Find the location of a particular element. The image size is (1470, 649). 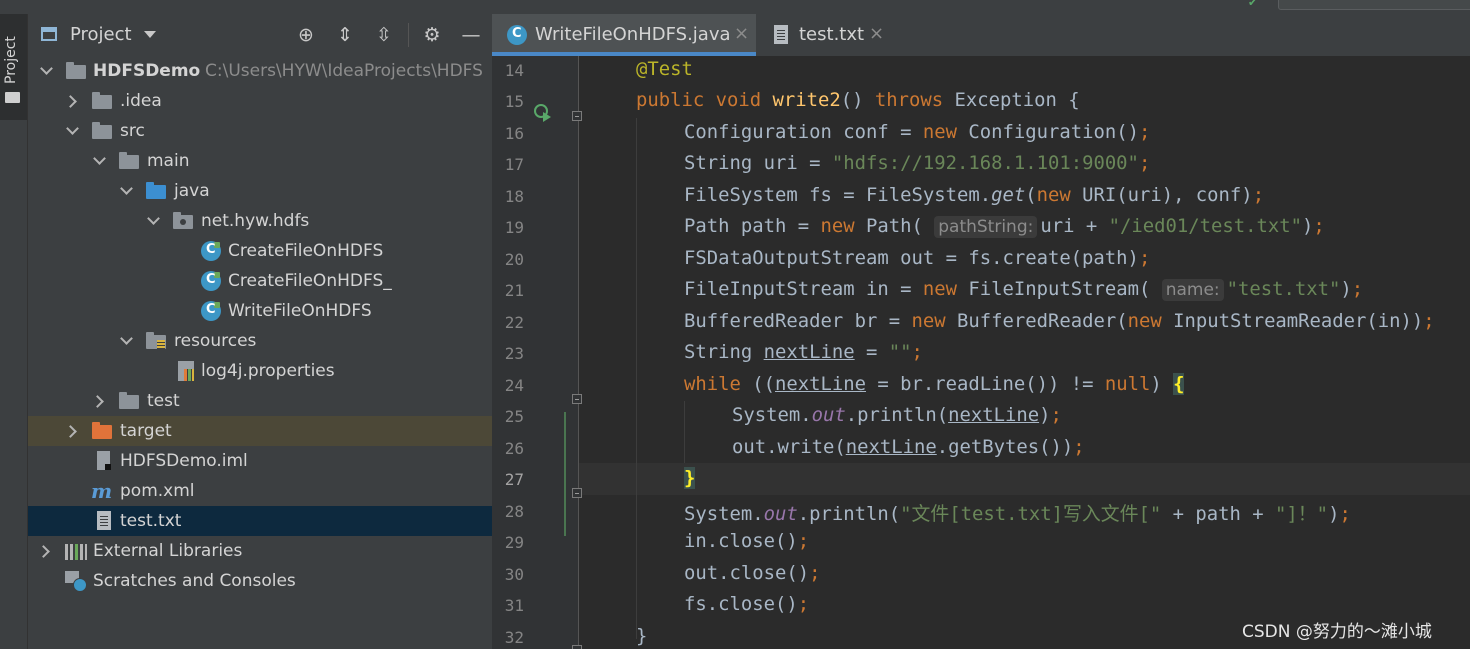

code-token: Configuration() is located at coordinates (1053, 132).